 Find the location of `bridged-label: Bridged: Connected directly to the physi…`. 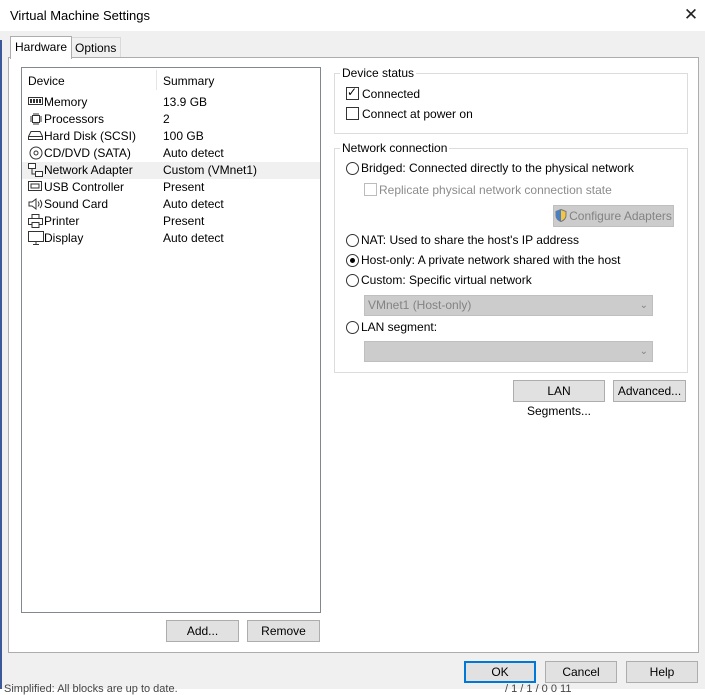

bridged-label: Bridged: Connected directly to the physi… is located at coordinates (497, 168).